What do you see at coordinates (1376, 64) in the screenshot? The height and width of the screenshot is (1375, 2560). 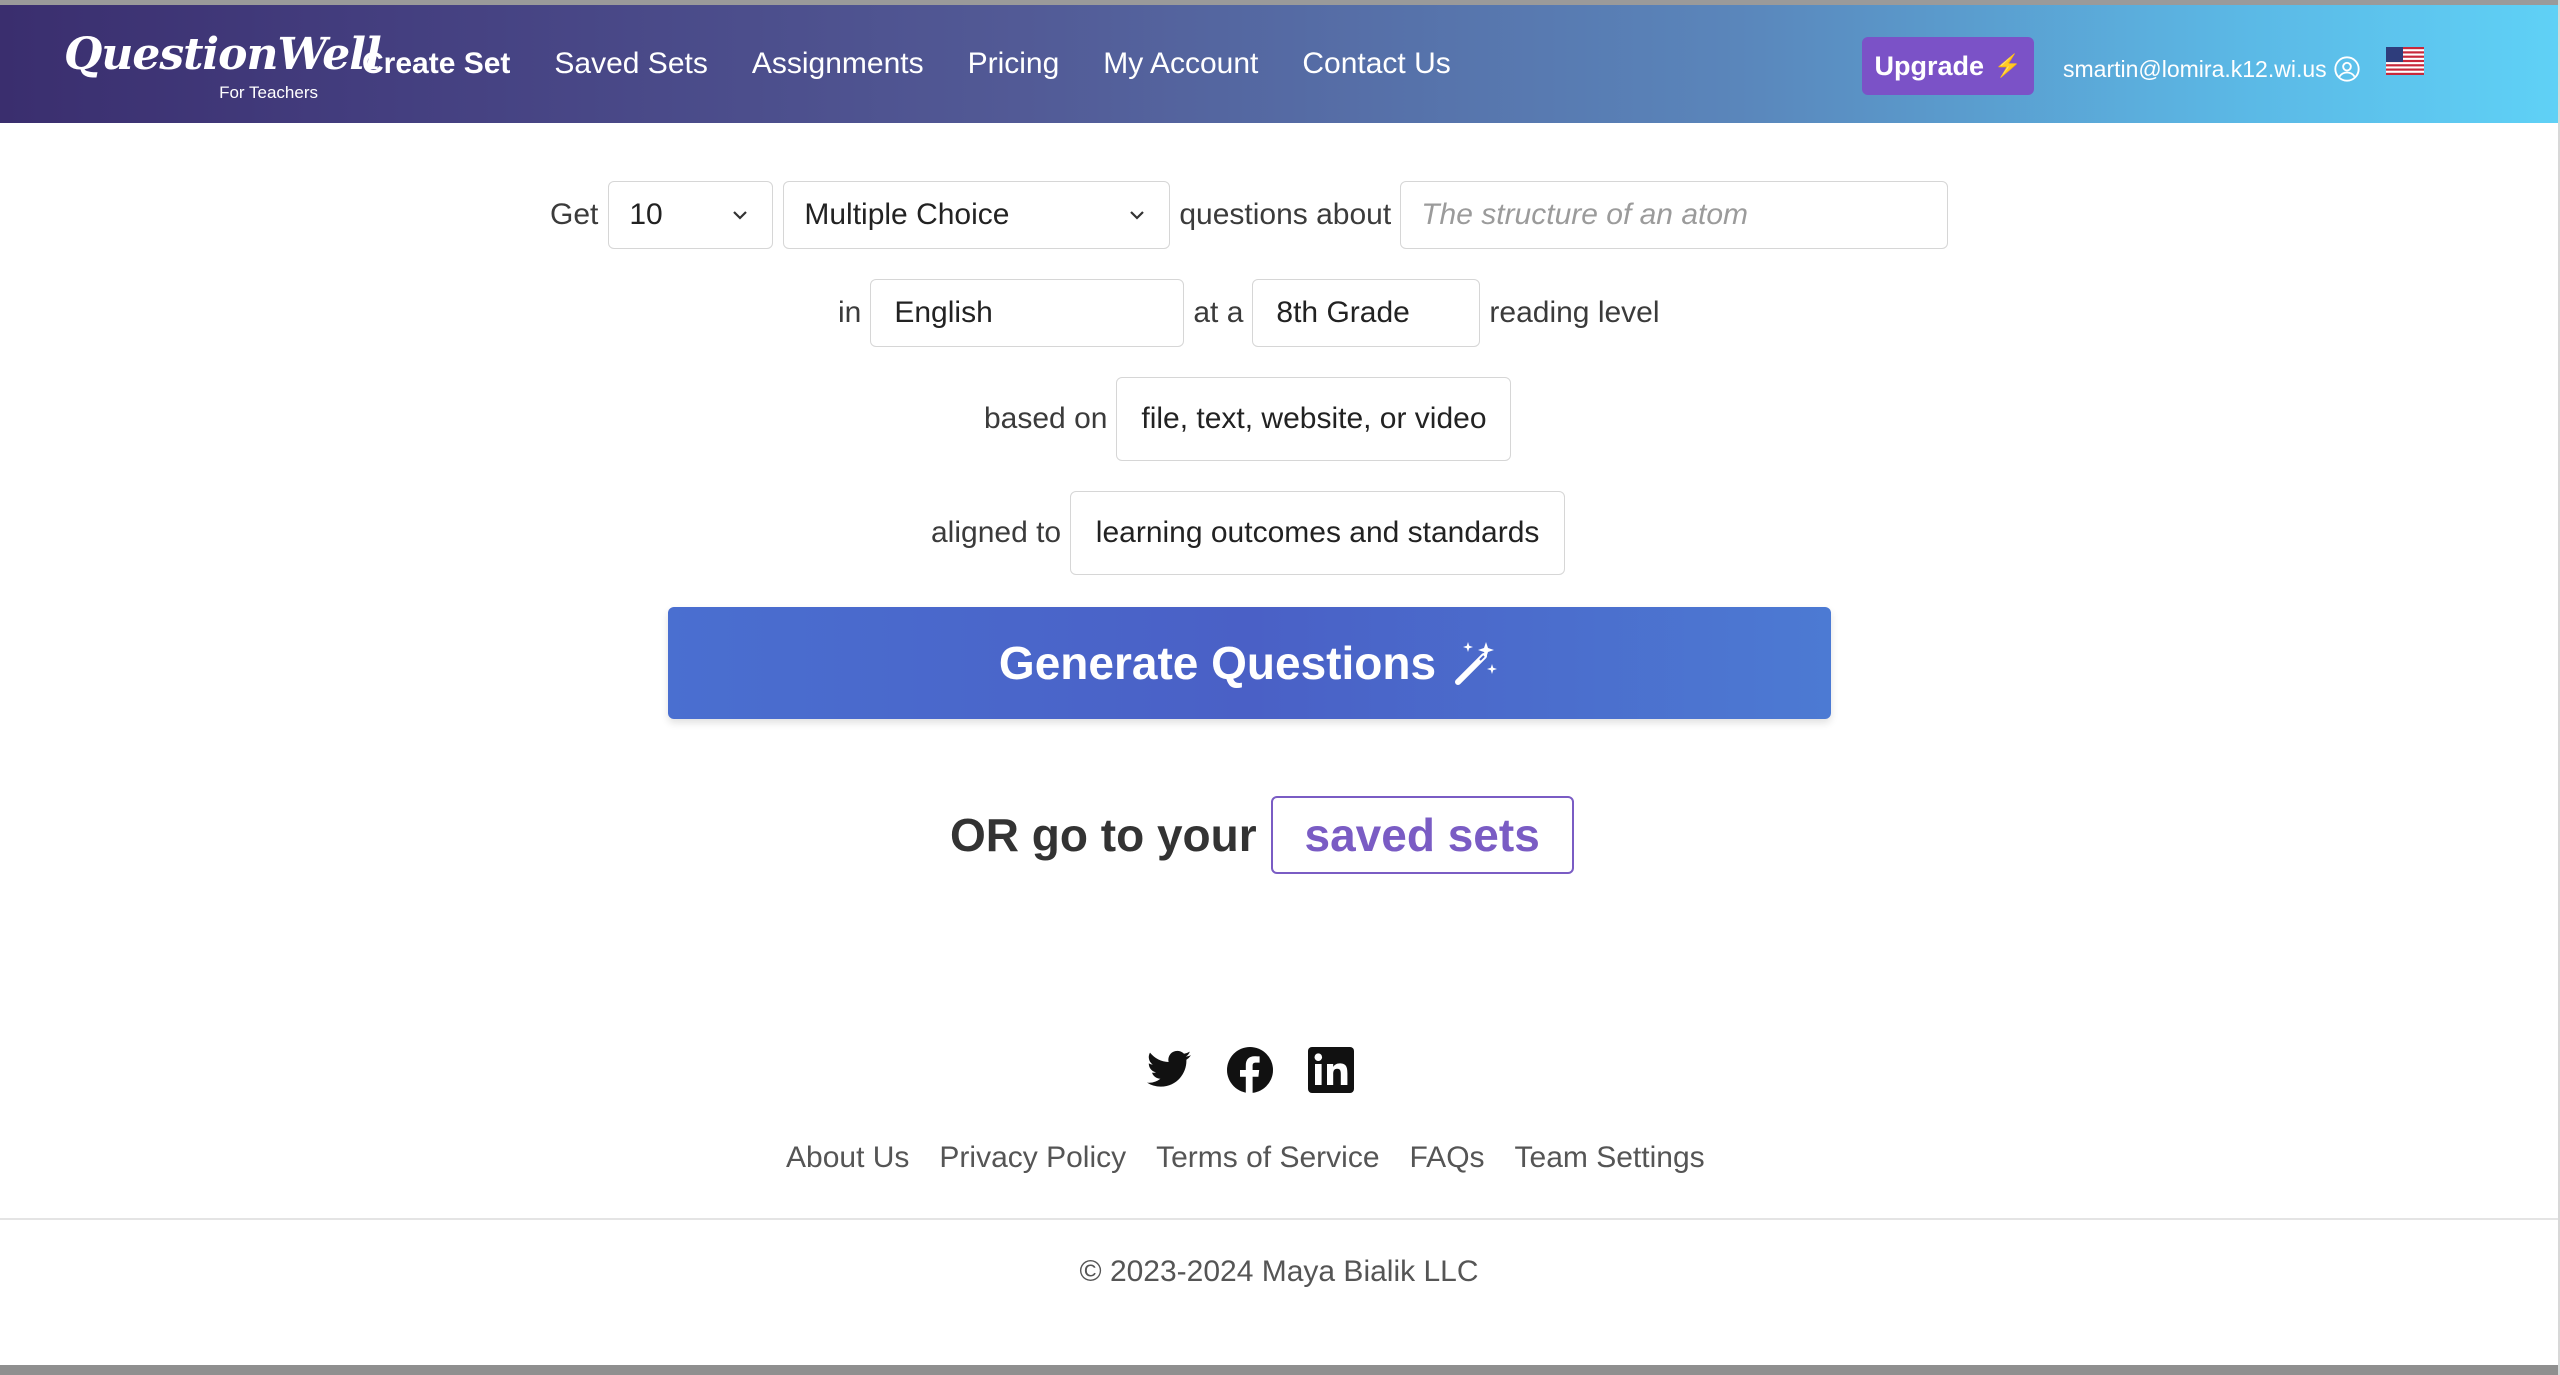 I see `nav-contact-us: Contact Us` at bounding box center [1376, 64].